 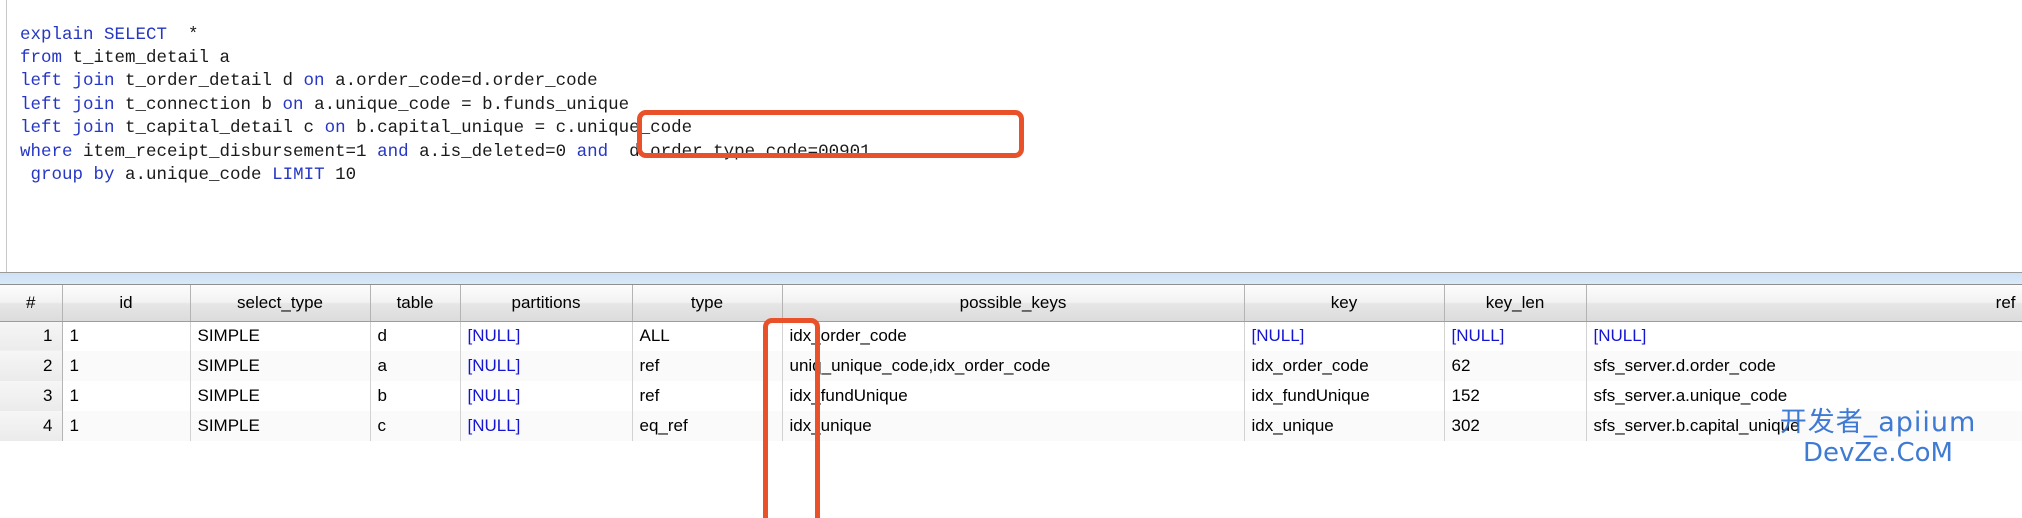 I want to click on column-header-rownum: #, so click(x=31, y=303).